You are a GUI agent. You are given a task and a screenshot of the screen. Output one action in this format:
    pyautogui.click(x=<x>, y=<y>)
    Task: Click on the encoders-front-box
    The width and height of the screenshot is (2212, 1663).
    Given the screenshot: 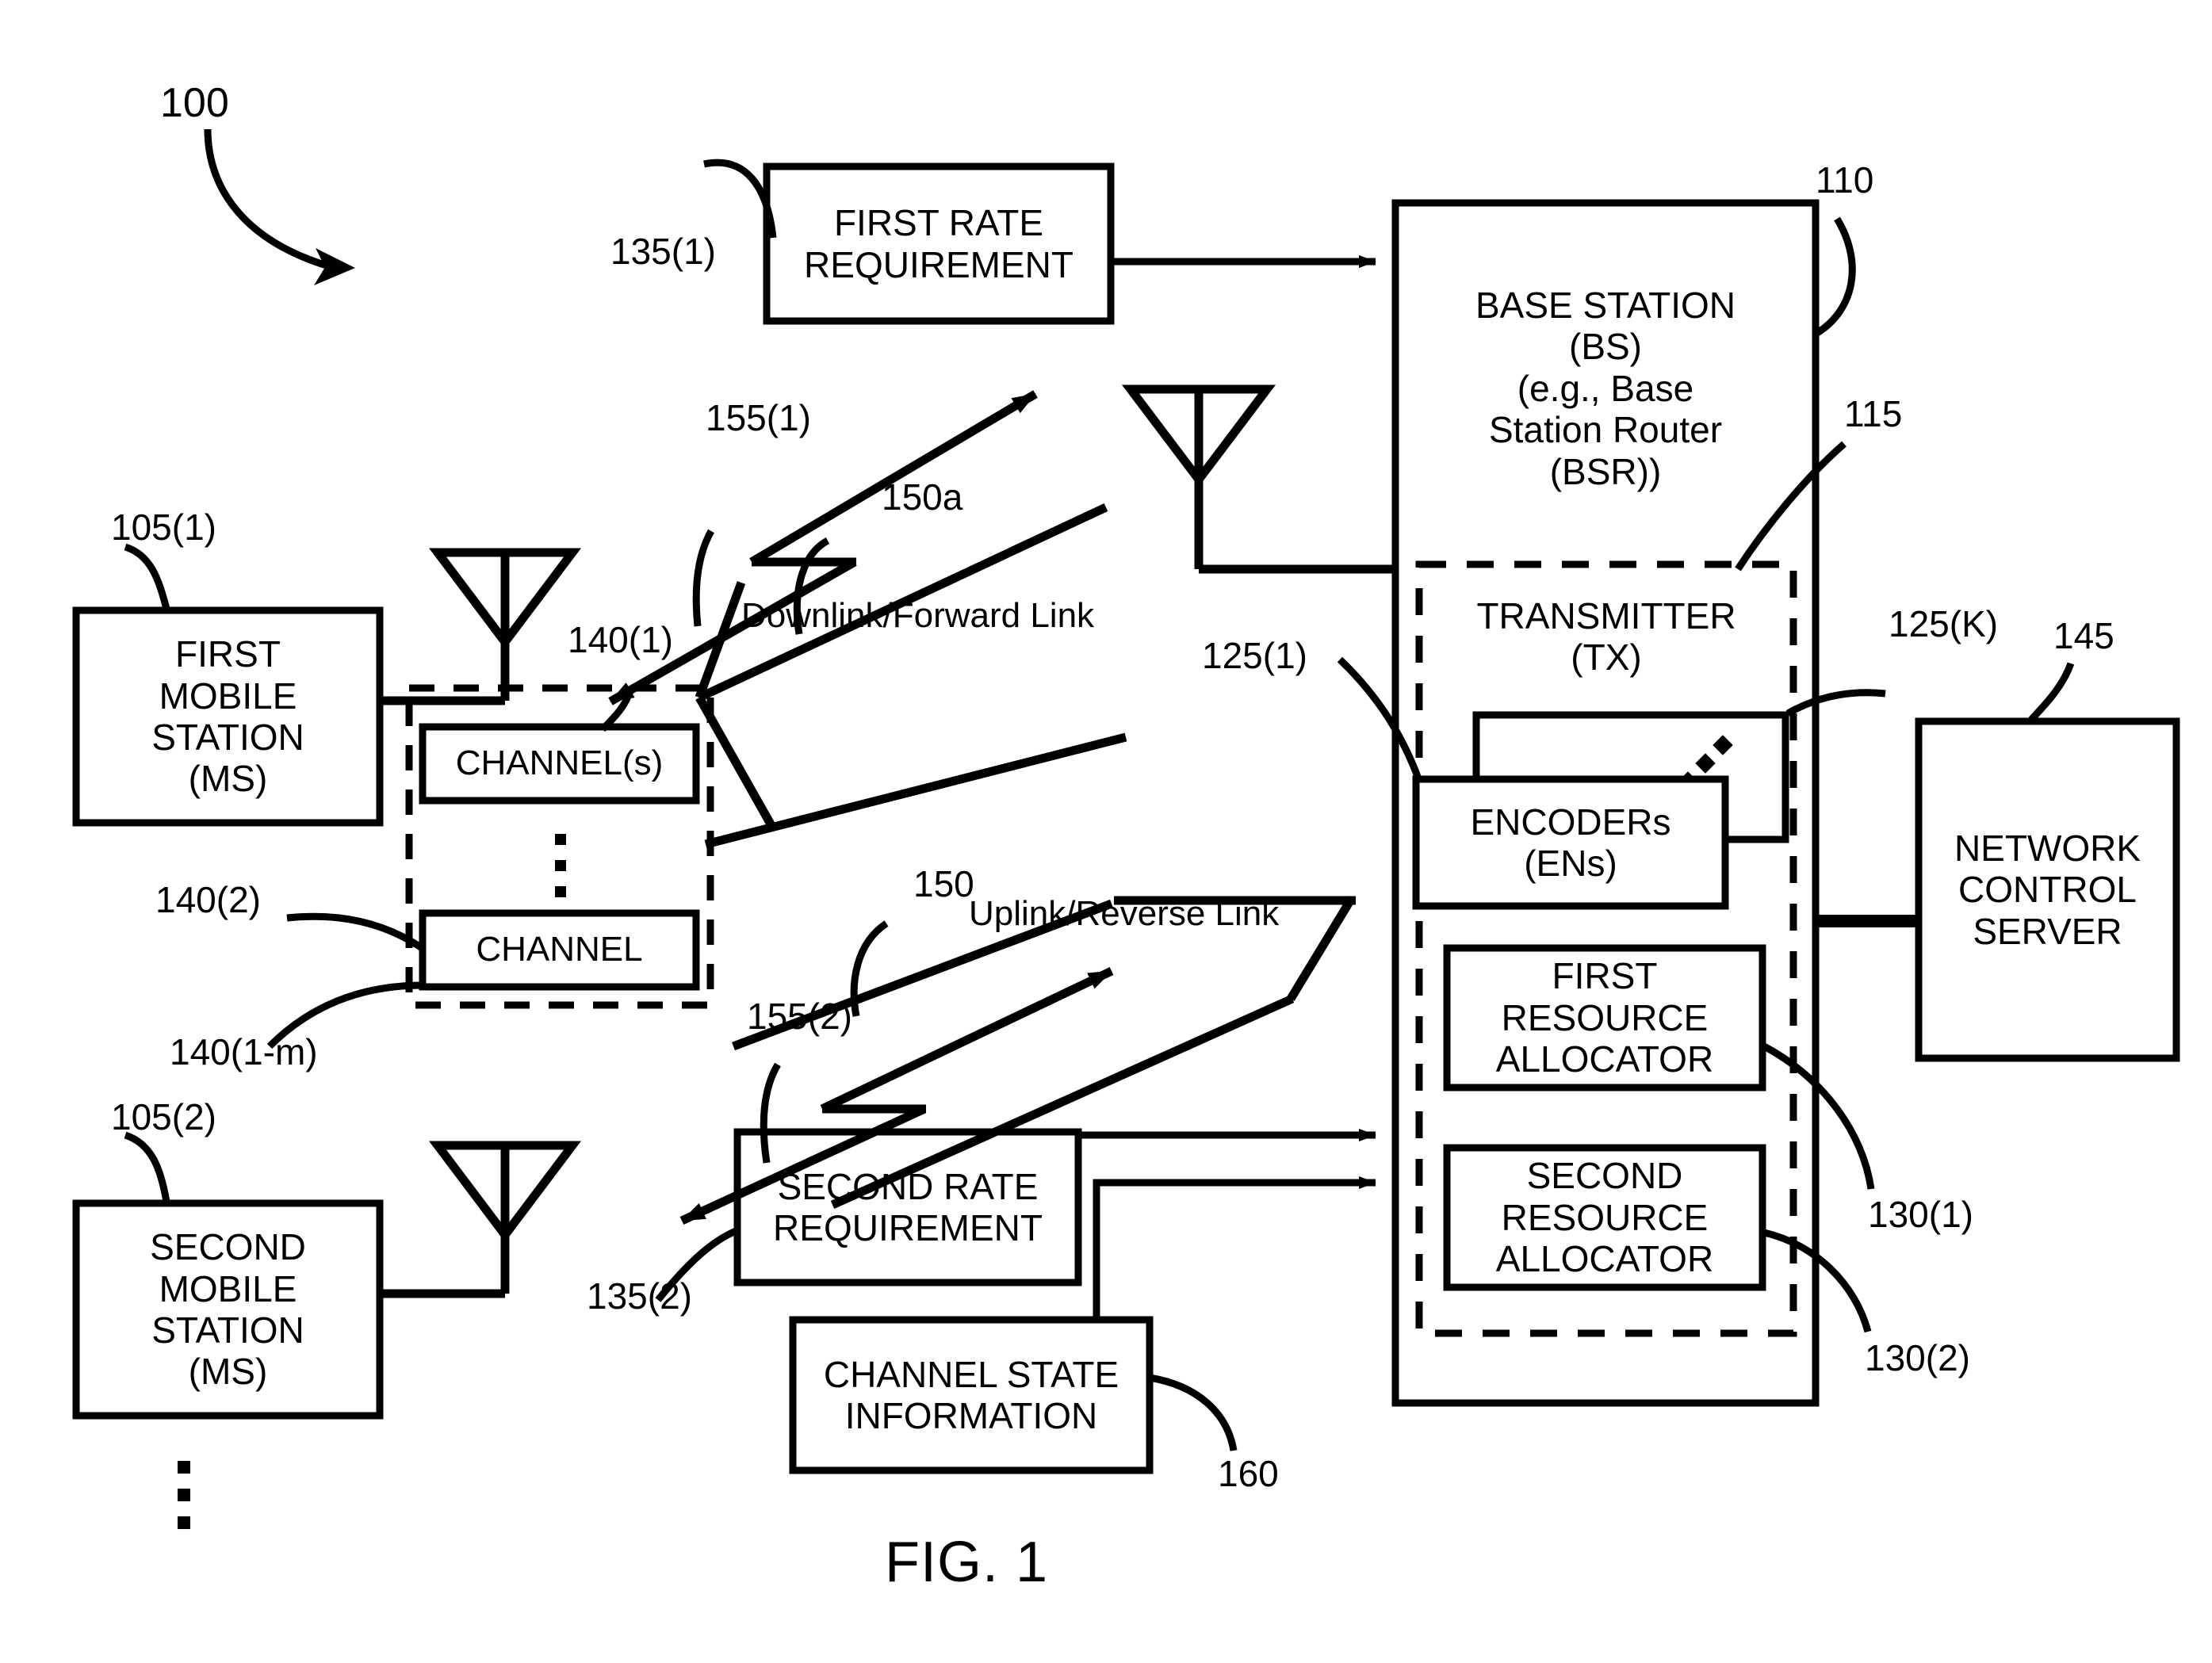 What is the action you would take?
    pyautogui.click(x=1571, y=843)
    